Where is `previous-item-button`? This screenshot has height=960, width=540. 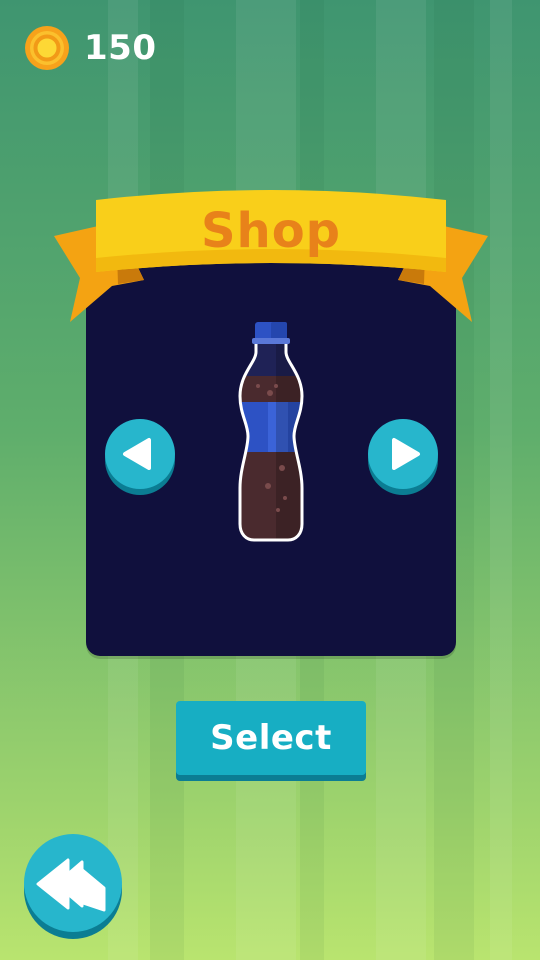 previous-item-button is located at coordinates (140, 457).